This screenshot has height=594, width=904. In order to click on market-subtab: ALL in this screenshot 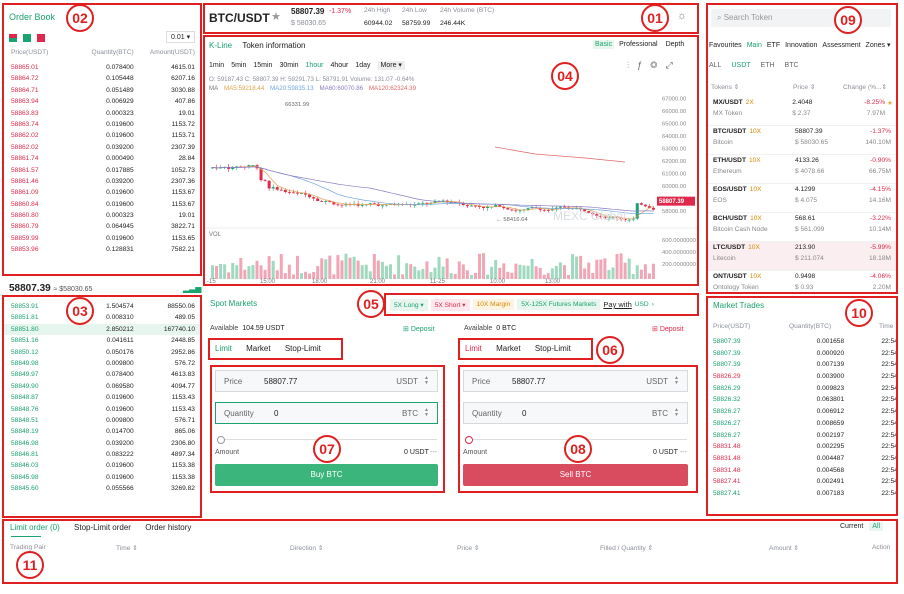, I will do `click(715, 65)`.